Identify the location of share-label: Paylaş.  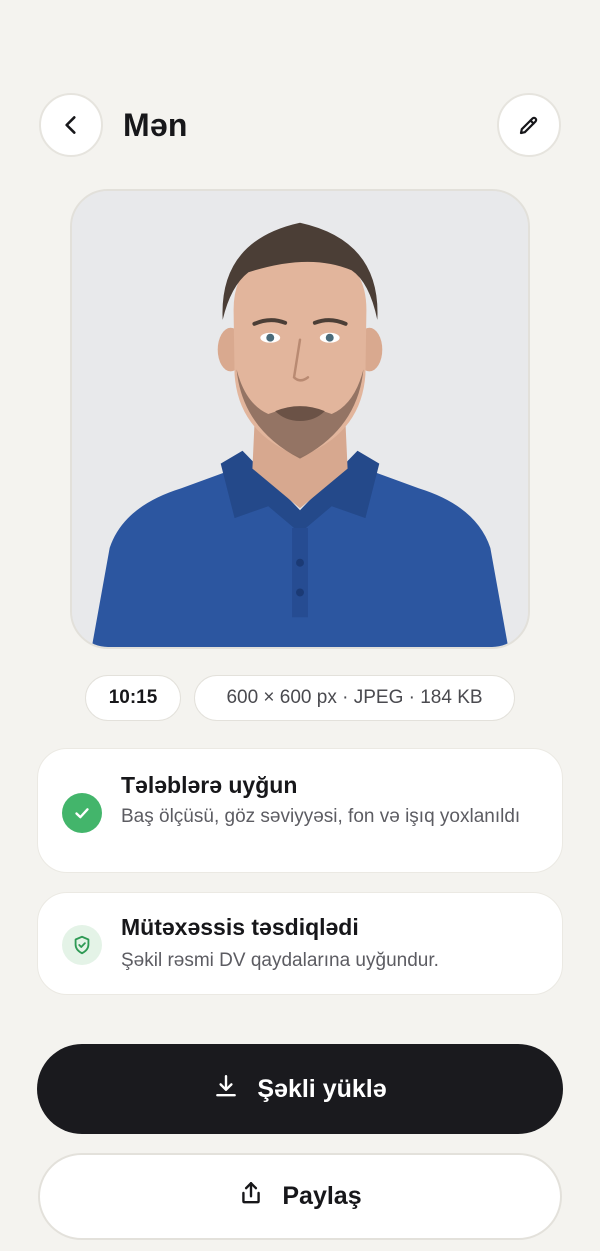
(322, 1196).